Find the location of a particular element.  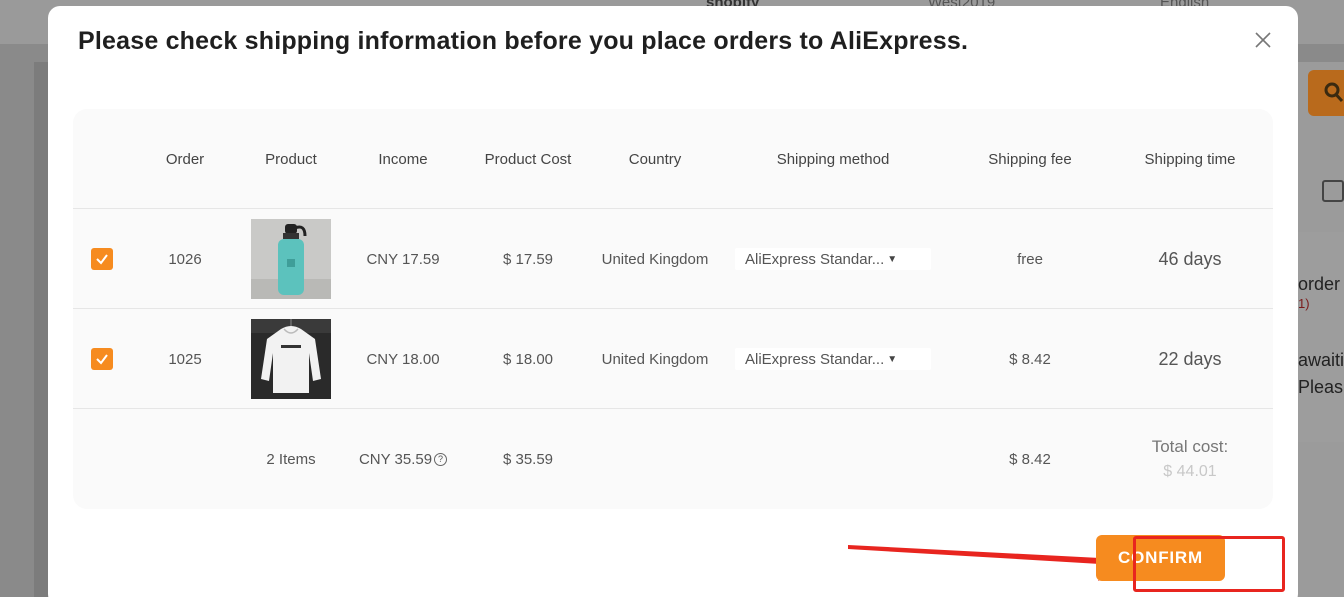

calendar-icon is located at coordinates (1333, 191).